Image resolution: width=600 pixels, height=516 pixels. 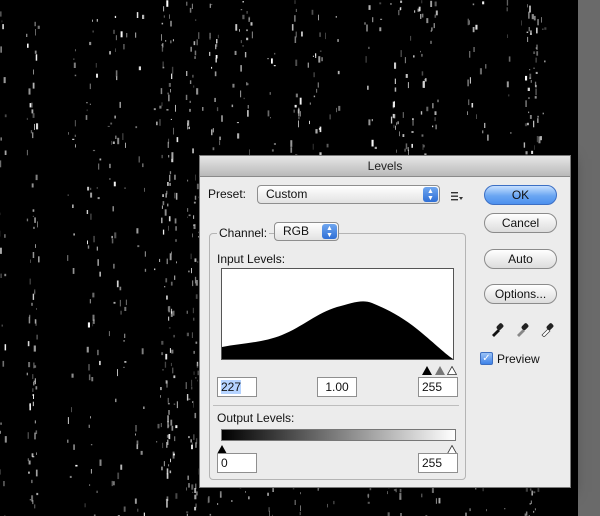 What do you see at coordinates (497, 331) in the screenshot?
I see `black-point-eyedropper-icon` at bounding box center [497, 331].